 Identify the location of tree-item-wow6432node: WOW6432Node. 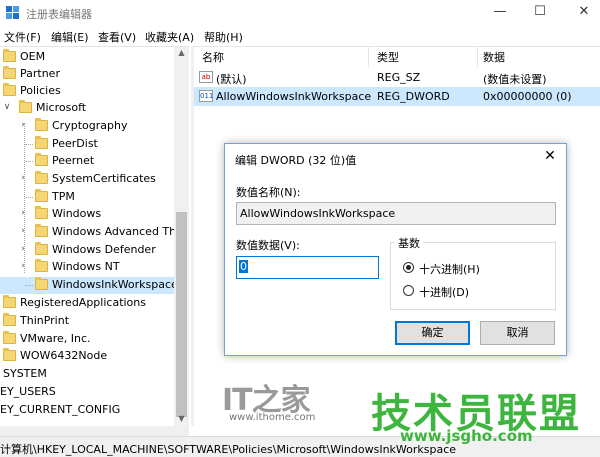
(94, 356).